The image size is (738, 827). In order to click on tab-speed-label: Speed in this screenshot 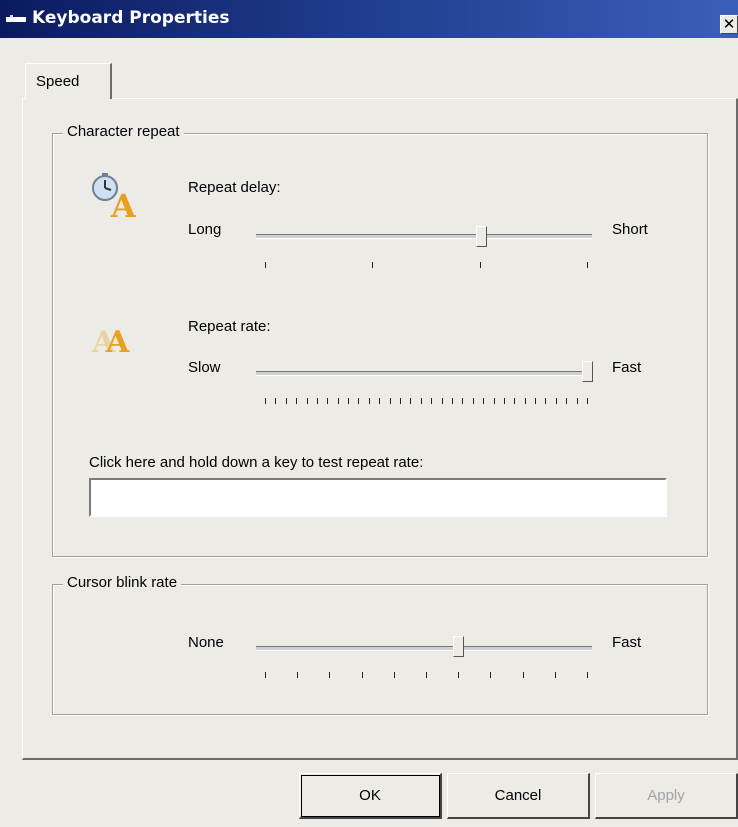, I will do `click(58, 81)`.